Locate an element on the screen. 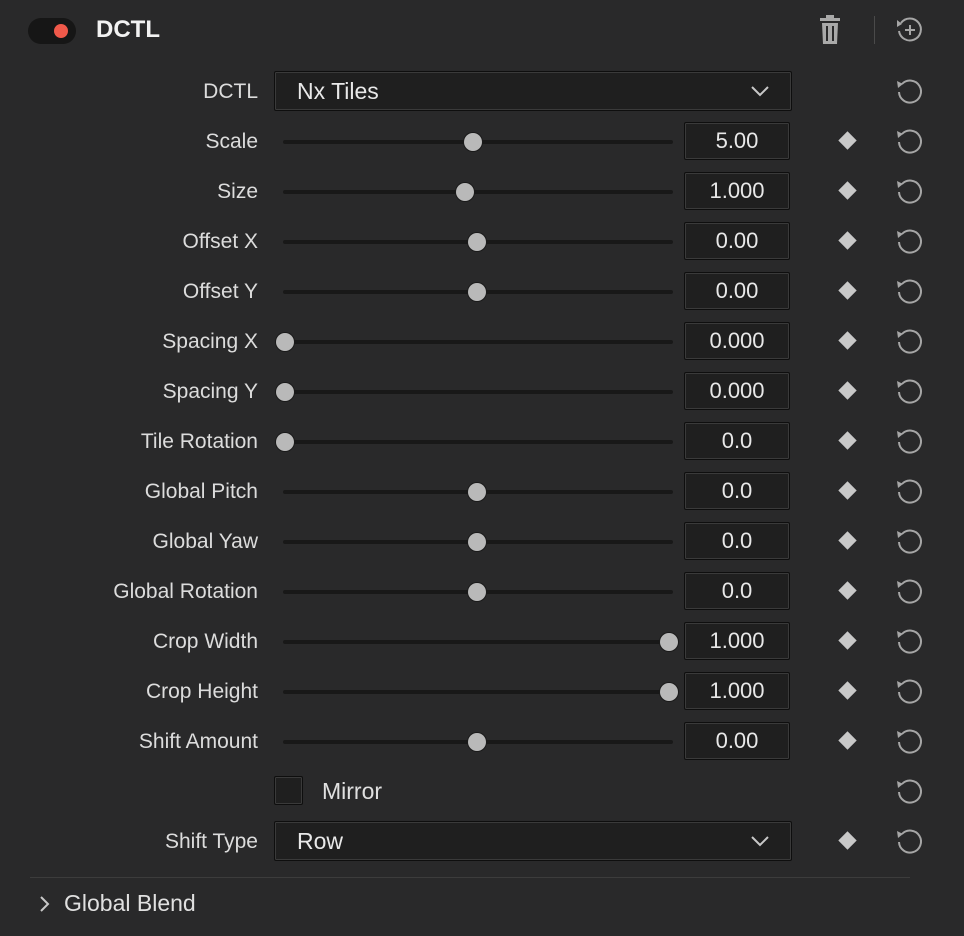  slider-label: Scale is located at coordinates (231, 141).